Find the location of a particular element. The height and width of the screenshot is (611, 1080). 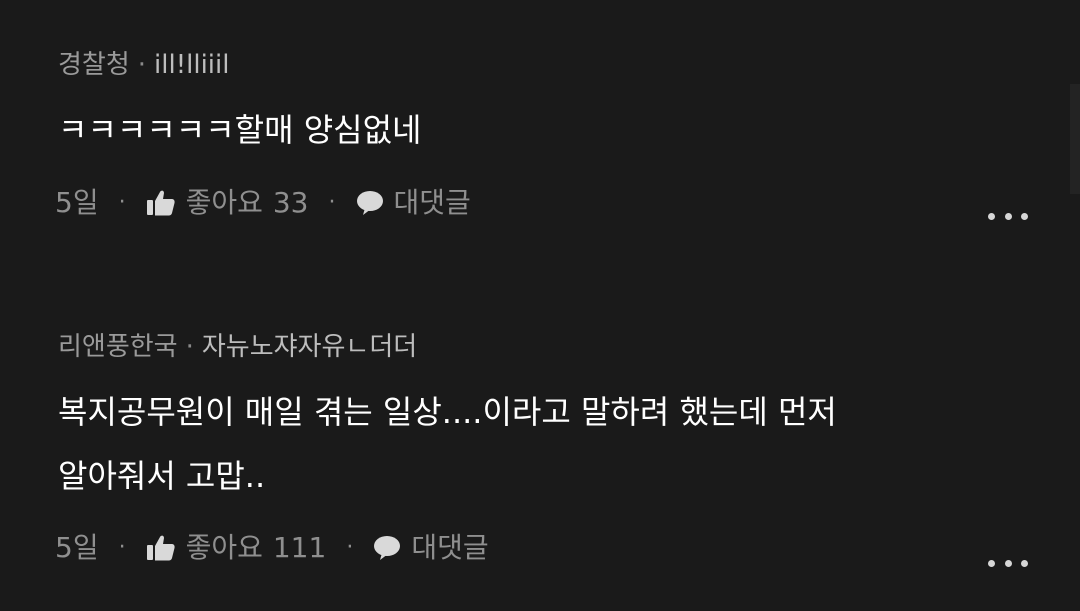

like-count: 111 is located at coordinates (299, 547).